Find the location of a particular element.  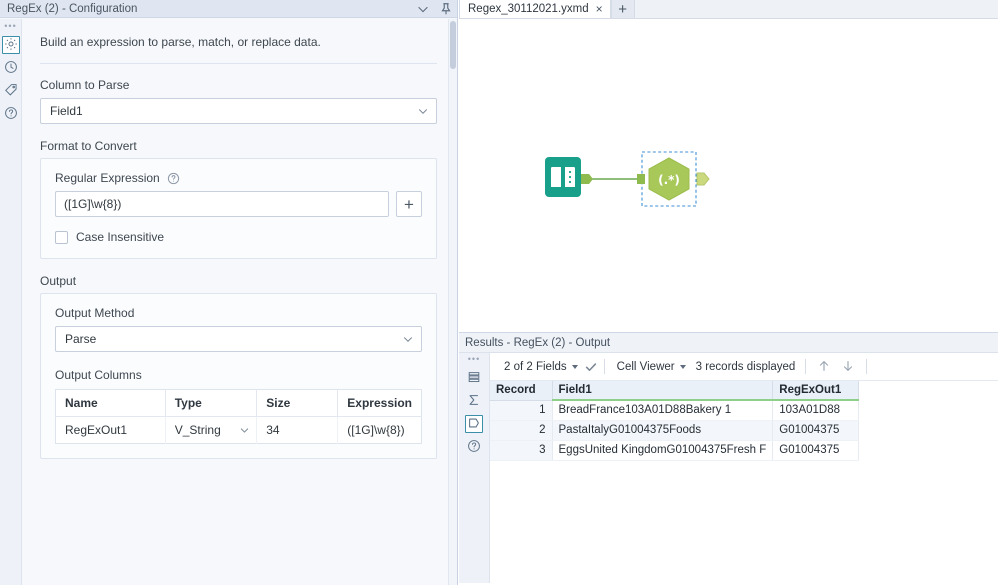

output-anchor-icon is located at coordinates (474, 424).